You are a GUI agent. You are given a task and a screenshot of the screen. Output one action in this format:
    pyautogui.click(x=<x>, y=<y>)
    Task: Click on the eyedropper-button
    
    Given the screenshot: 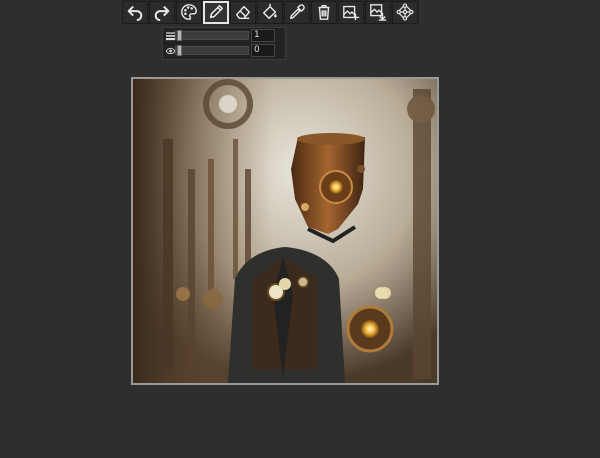 What is the action you would take?
    pyautogui.click(x=297, y=12)
    